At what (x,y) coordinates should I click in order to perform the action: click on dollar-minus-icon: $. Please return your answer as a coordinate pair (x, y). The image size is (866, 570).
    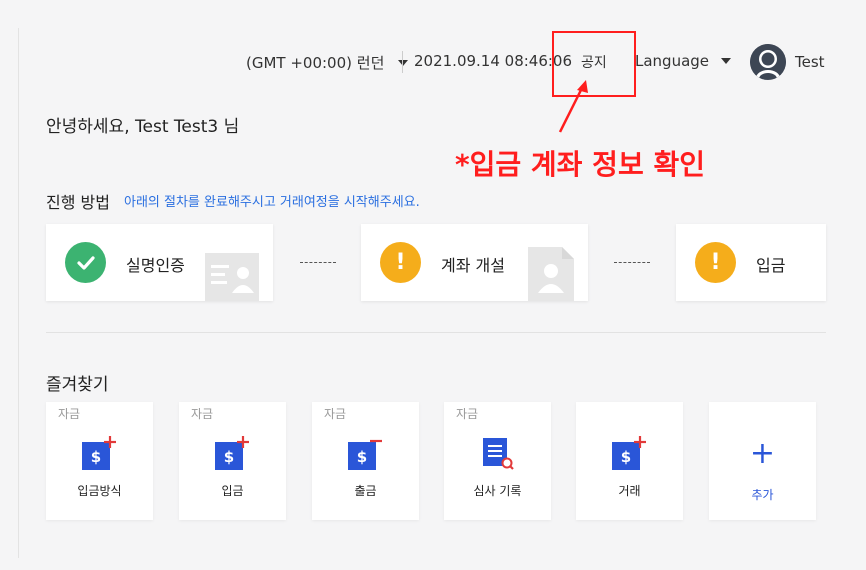
    Looking at the image, I should click on (365, 454).